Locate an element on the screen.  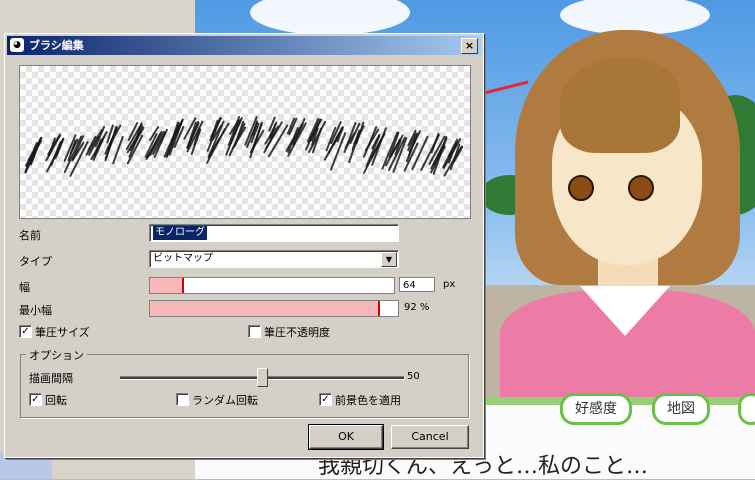
width-label: 幅 is located at coordinates (24, 287).